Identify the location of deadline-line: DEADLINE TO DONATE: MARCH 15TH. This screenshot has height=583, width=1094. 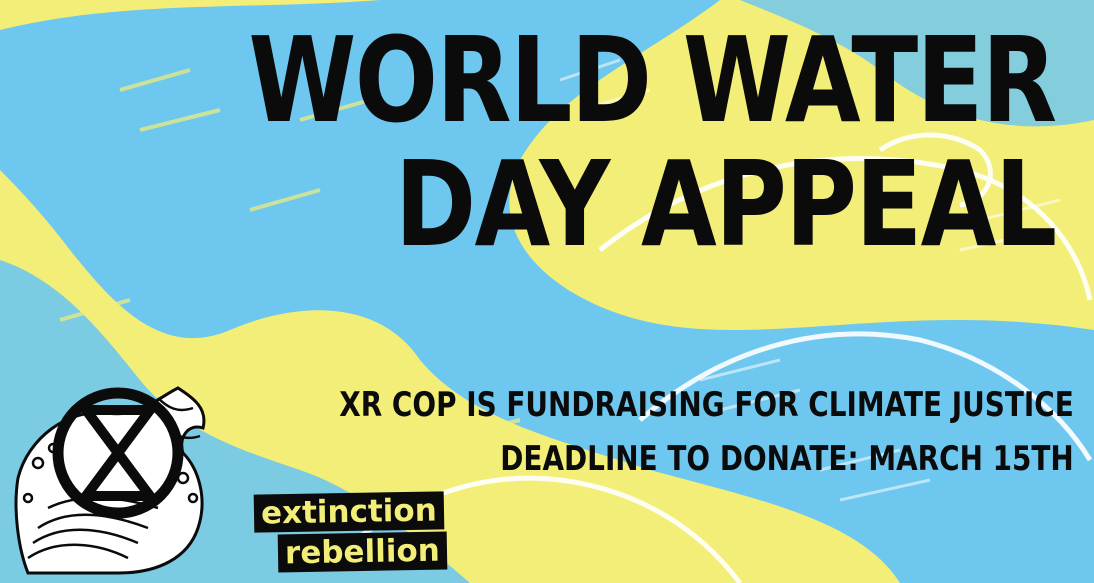
(787, 459).